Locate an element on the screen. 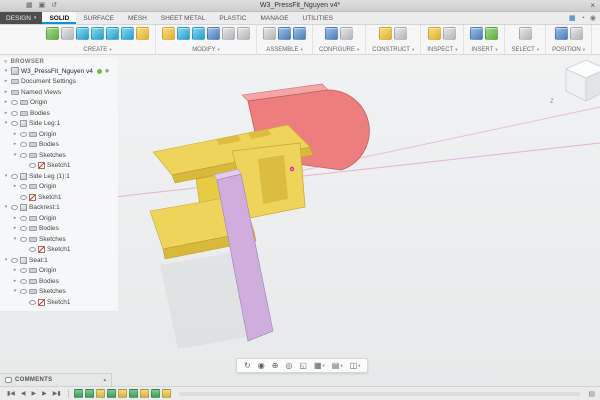 This screenshot has height=400, width=600. toolbar-group-label-construct: CONSTRUCT ▾ is located at coordinates (393, 50).